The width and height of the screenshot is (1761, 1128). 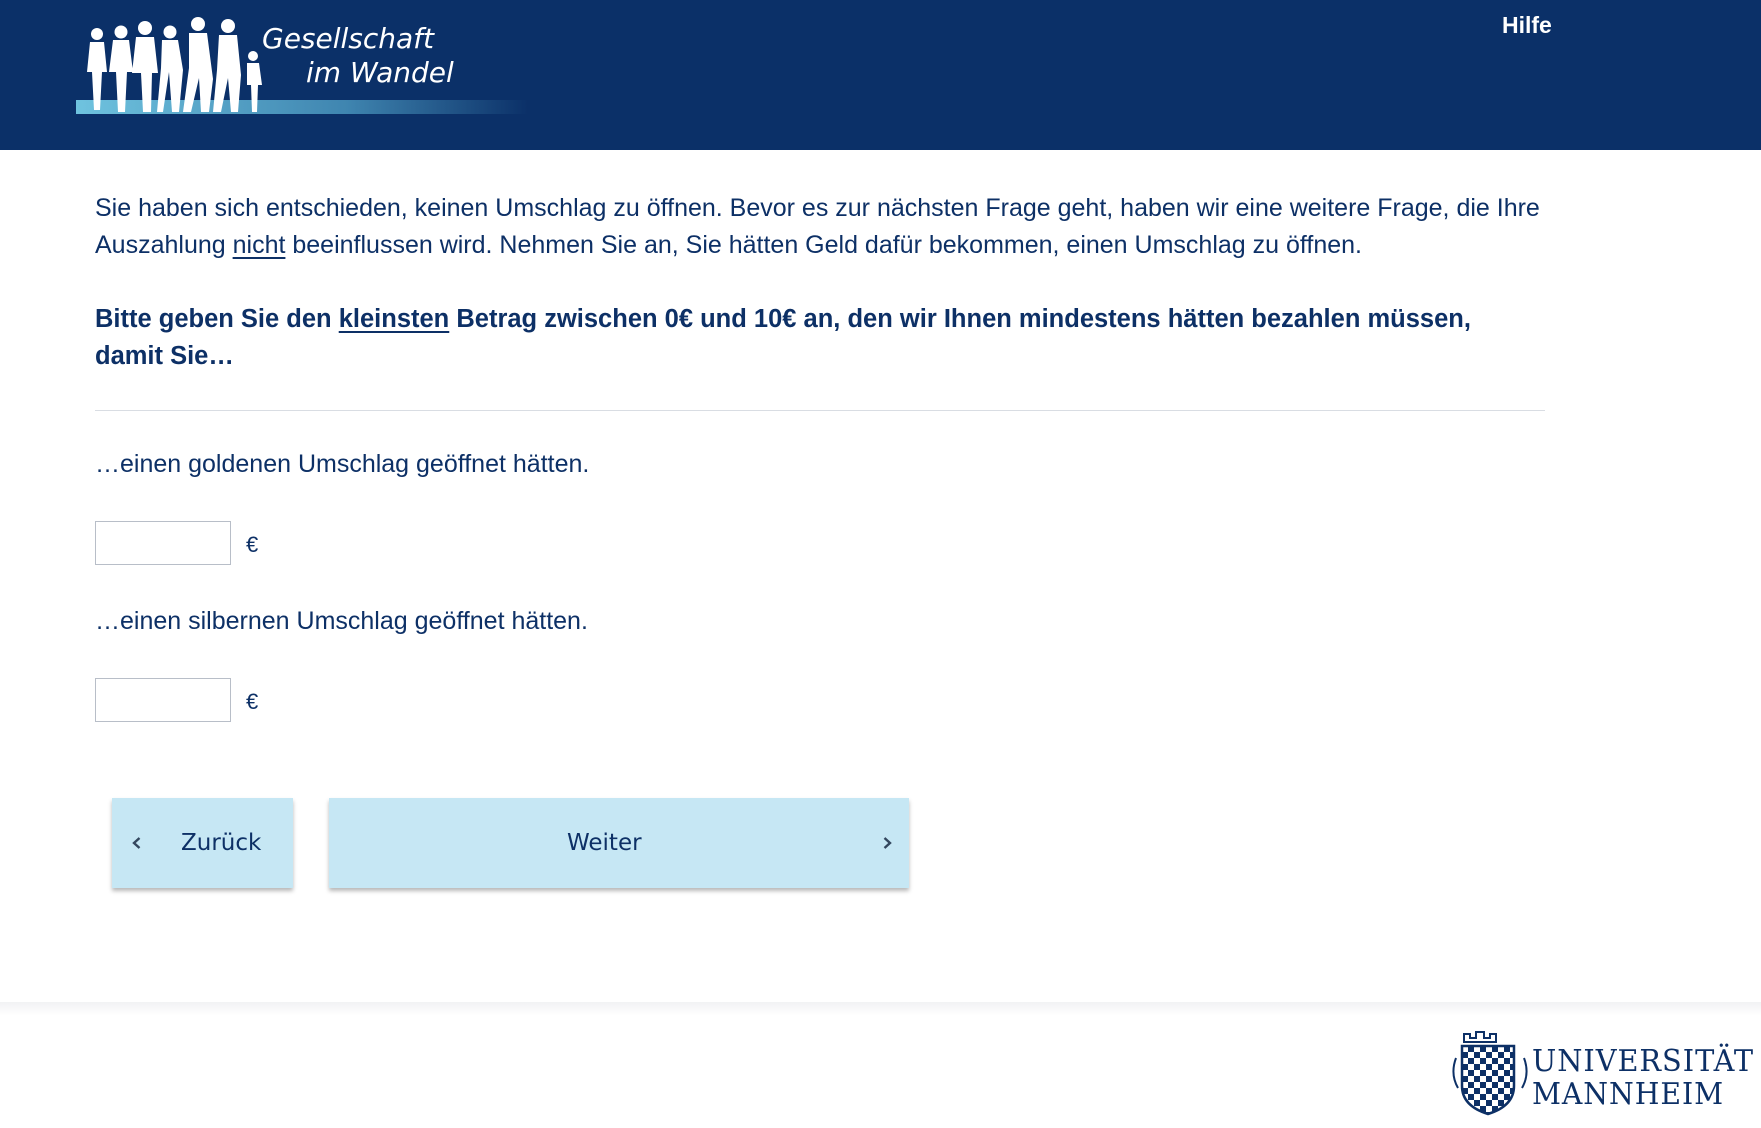 I want to click on next-button: Weiter, so click(x=619, y=843).